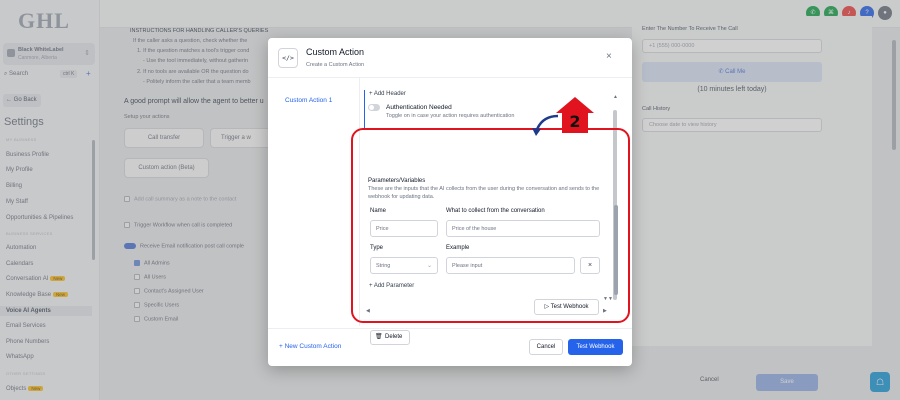  I want to click on custom-action-item: Custom Action 1, so click(308, 100).